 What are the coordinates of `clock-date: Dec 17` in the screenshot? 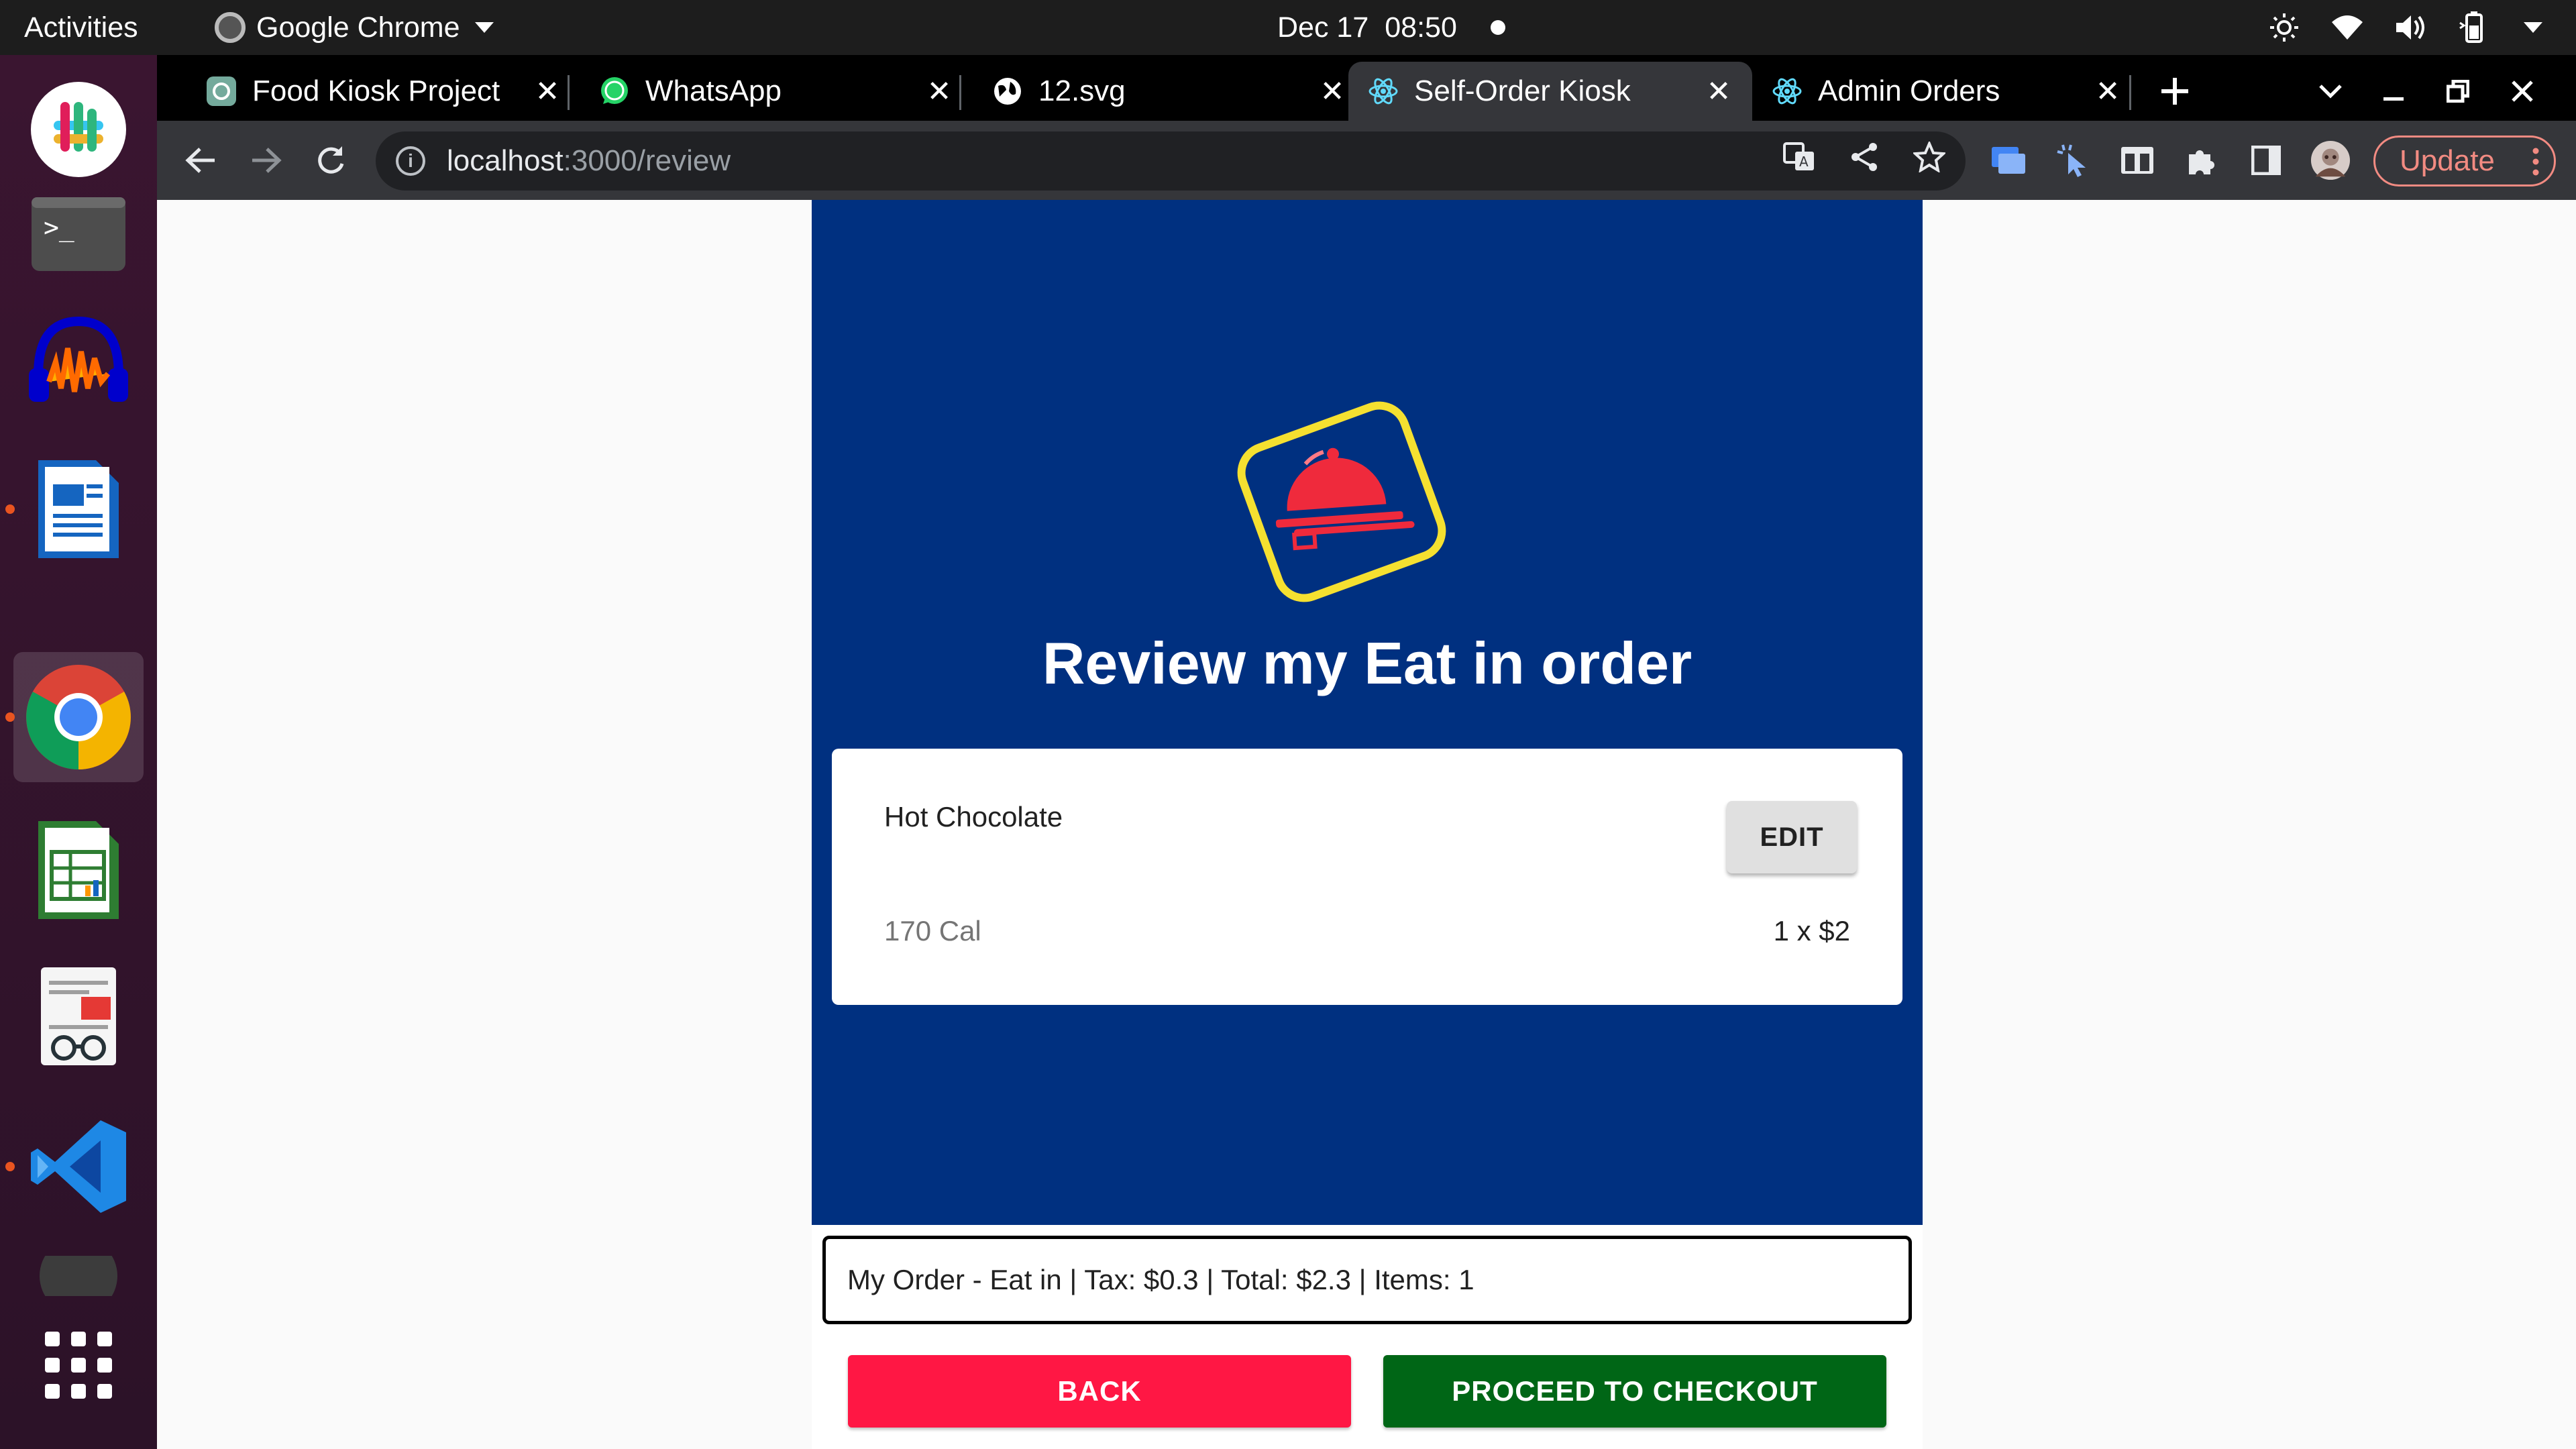 It's located at (1323, 27).